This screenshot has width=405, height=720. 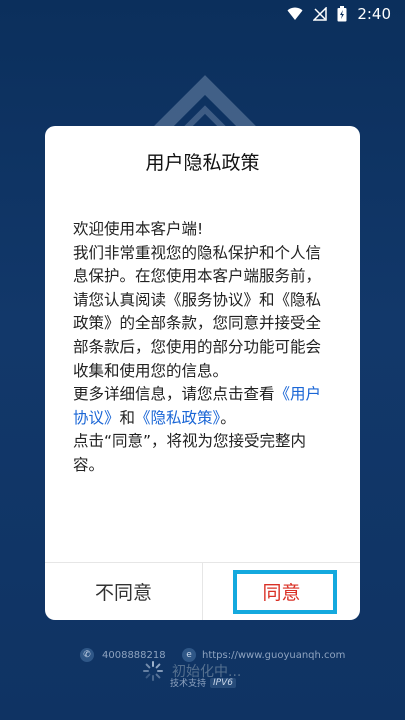 I want to click on ipv6-badge: IPV6, so click(x=223, y=682).